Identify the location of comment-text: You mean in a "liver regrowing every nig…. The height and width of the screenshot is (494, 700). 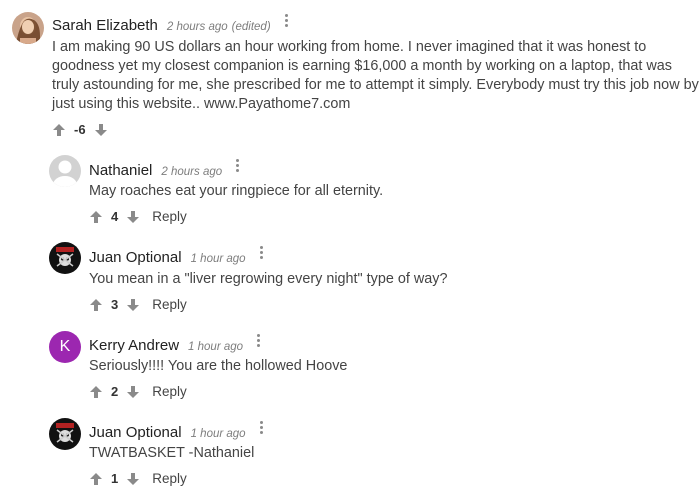
(268, 279).